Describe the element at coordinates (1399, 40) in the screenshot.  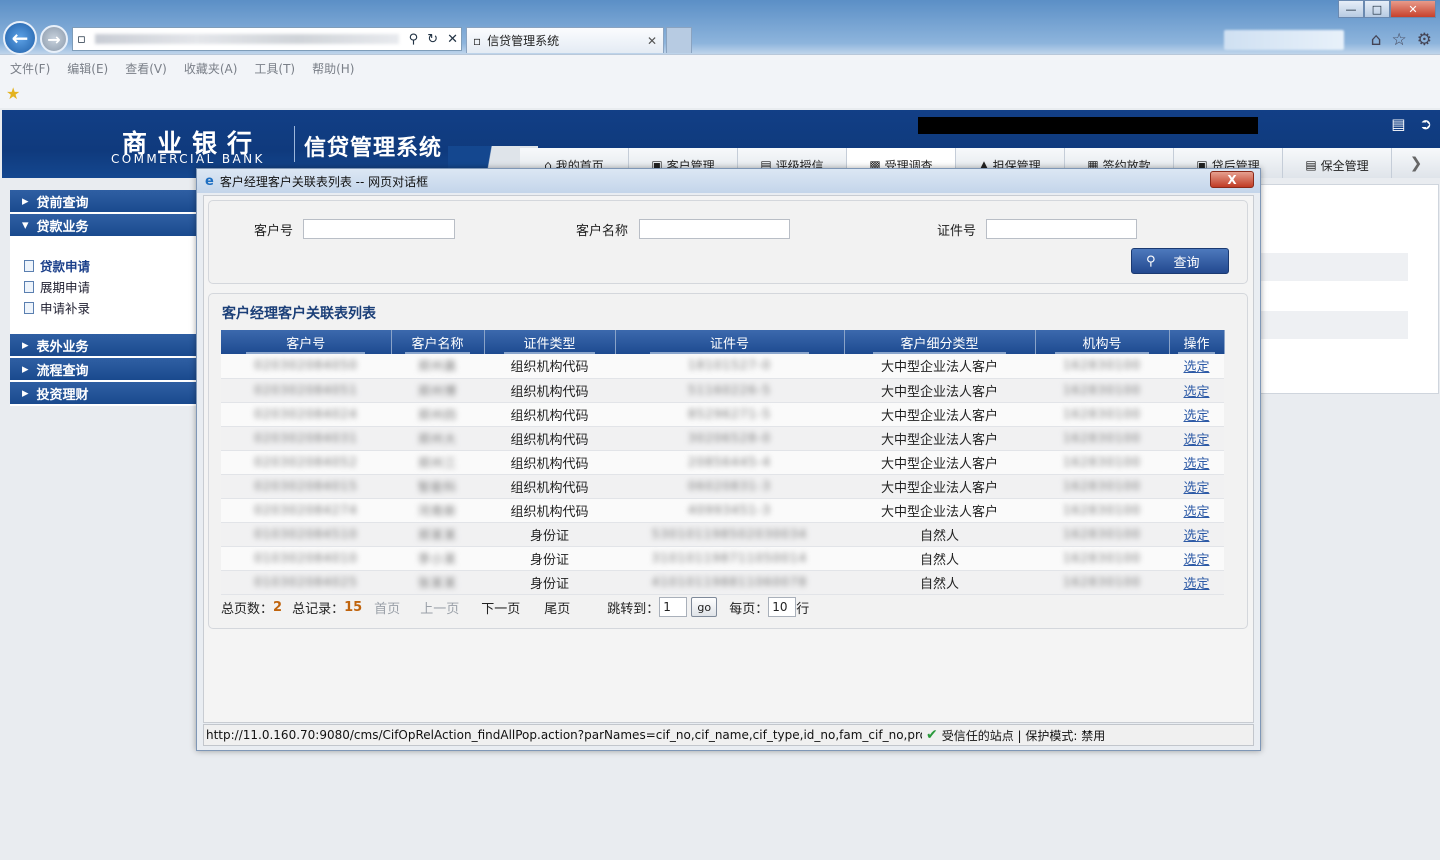
I see `favorites-star-icon: ☆` at that location.